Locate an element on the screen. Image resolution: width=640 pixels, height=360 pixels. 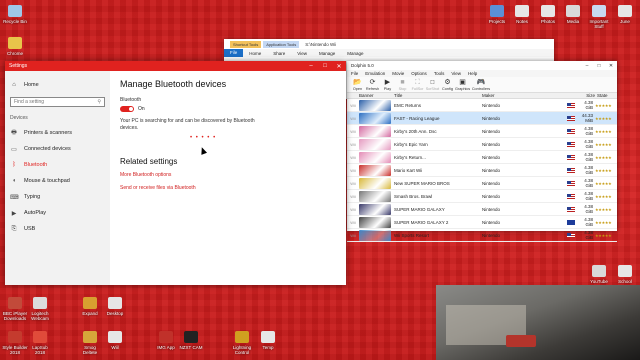
stop-button: ■ Stop is located at coordinates (402, 85).